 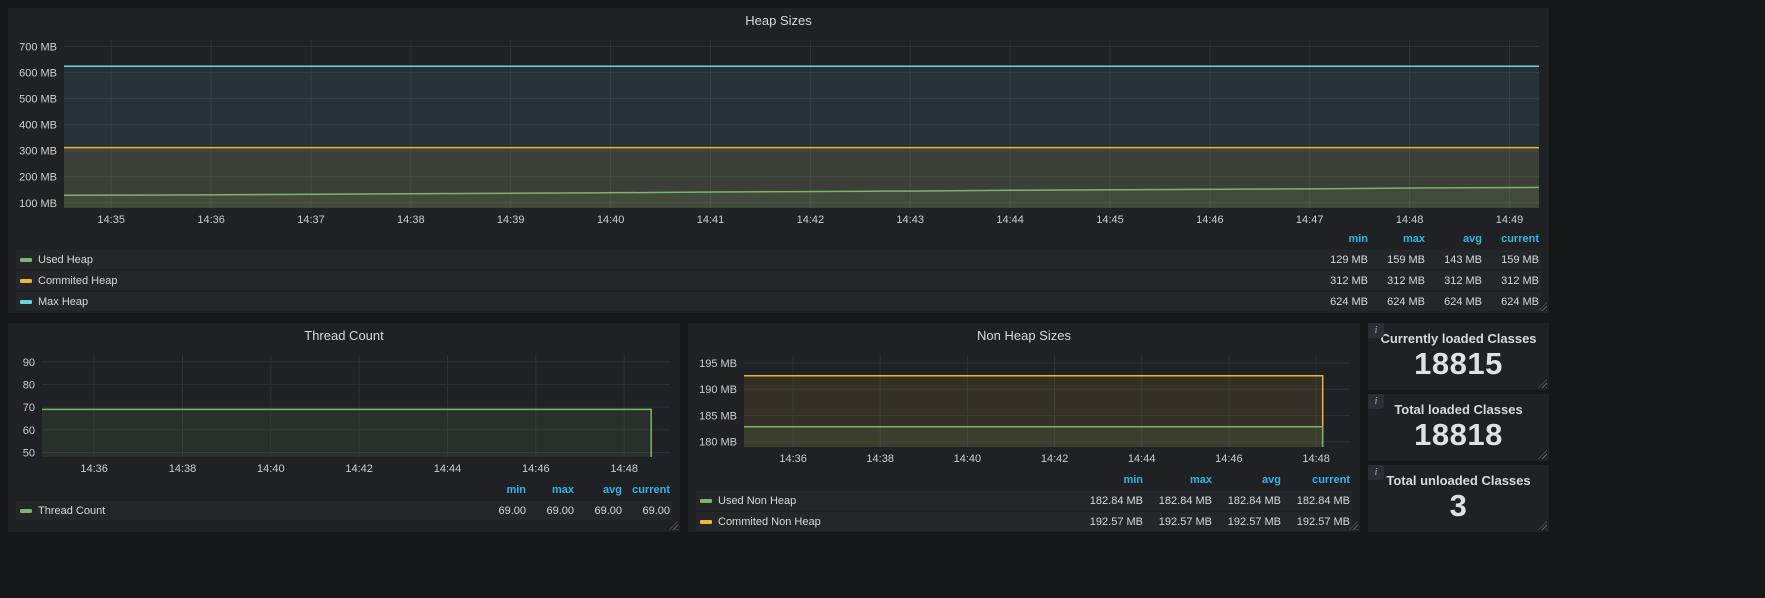 What do you see at coordinates (311, 220) in the screenshot?
I see `svg-text: 14:37` at bounding box center [311, 220].